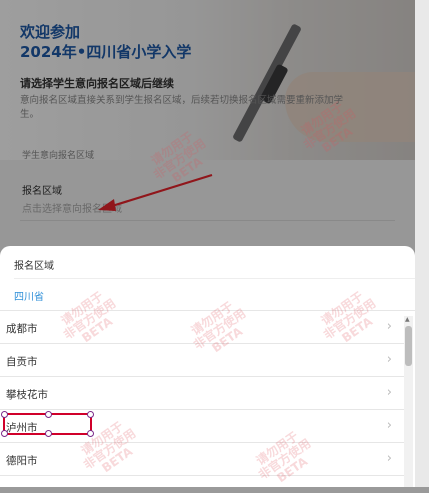 This screenshot has height=493, width=429. Describe the element at coordinates (202, 360) in the screenshot. I see `city-item-zigong: 自贡市 ›` at that location.